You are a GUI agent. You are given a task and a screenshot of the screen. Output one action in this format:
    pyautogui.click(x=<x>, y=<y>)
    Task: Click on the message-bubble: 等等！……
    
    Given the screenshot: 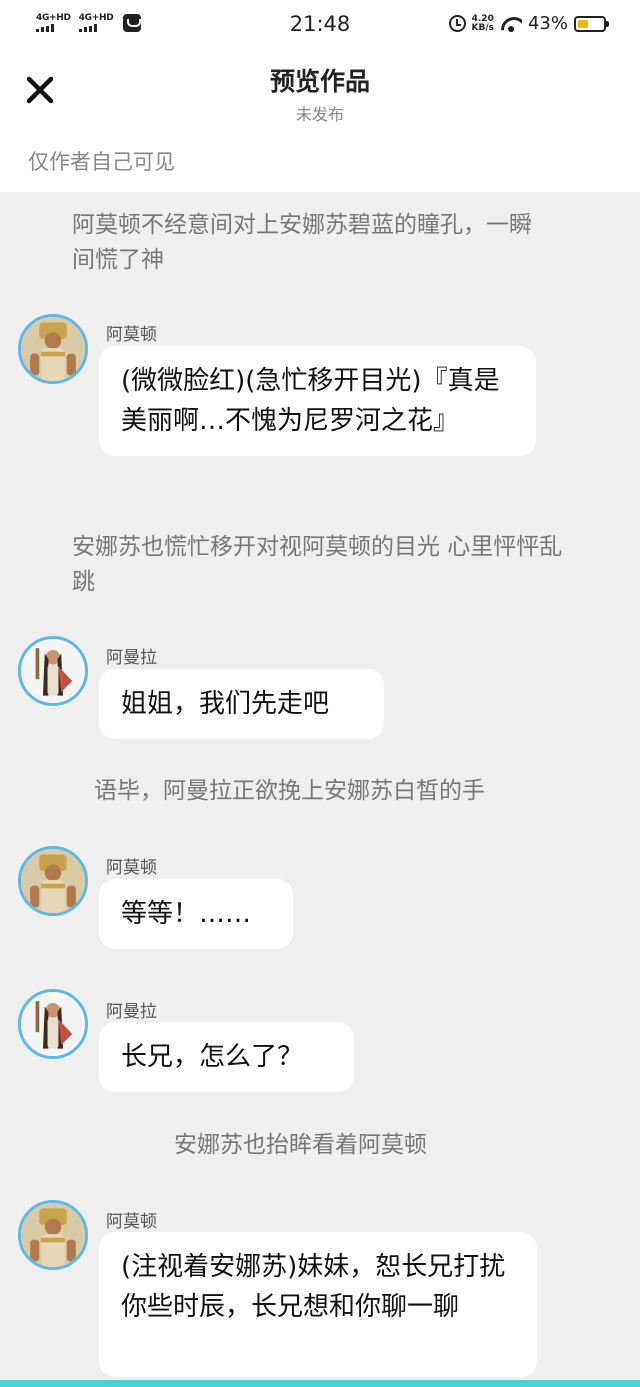 What is the action you would take?
    pyautogui.click(x=196, y=914)
    